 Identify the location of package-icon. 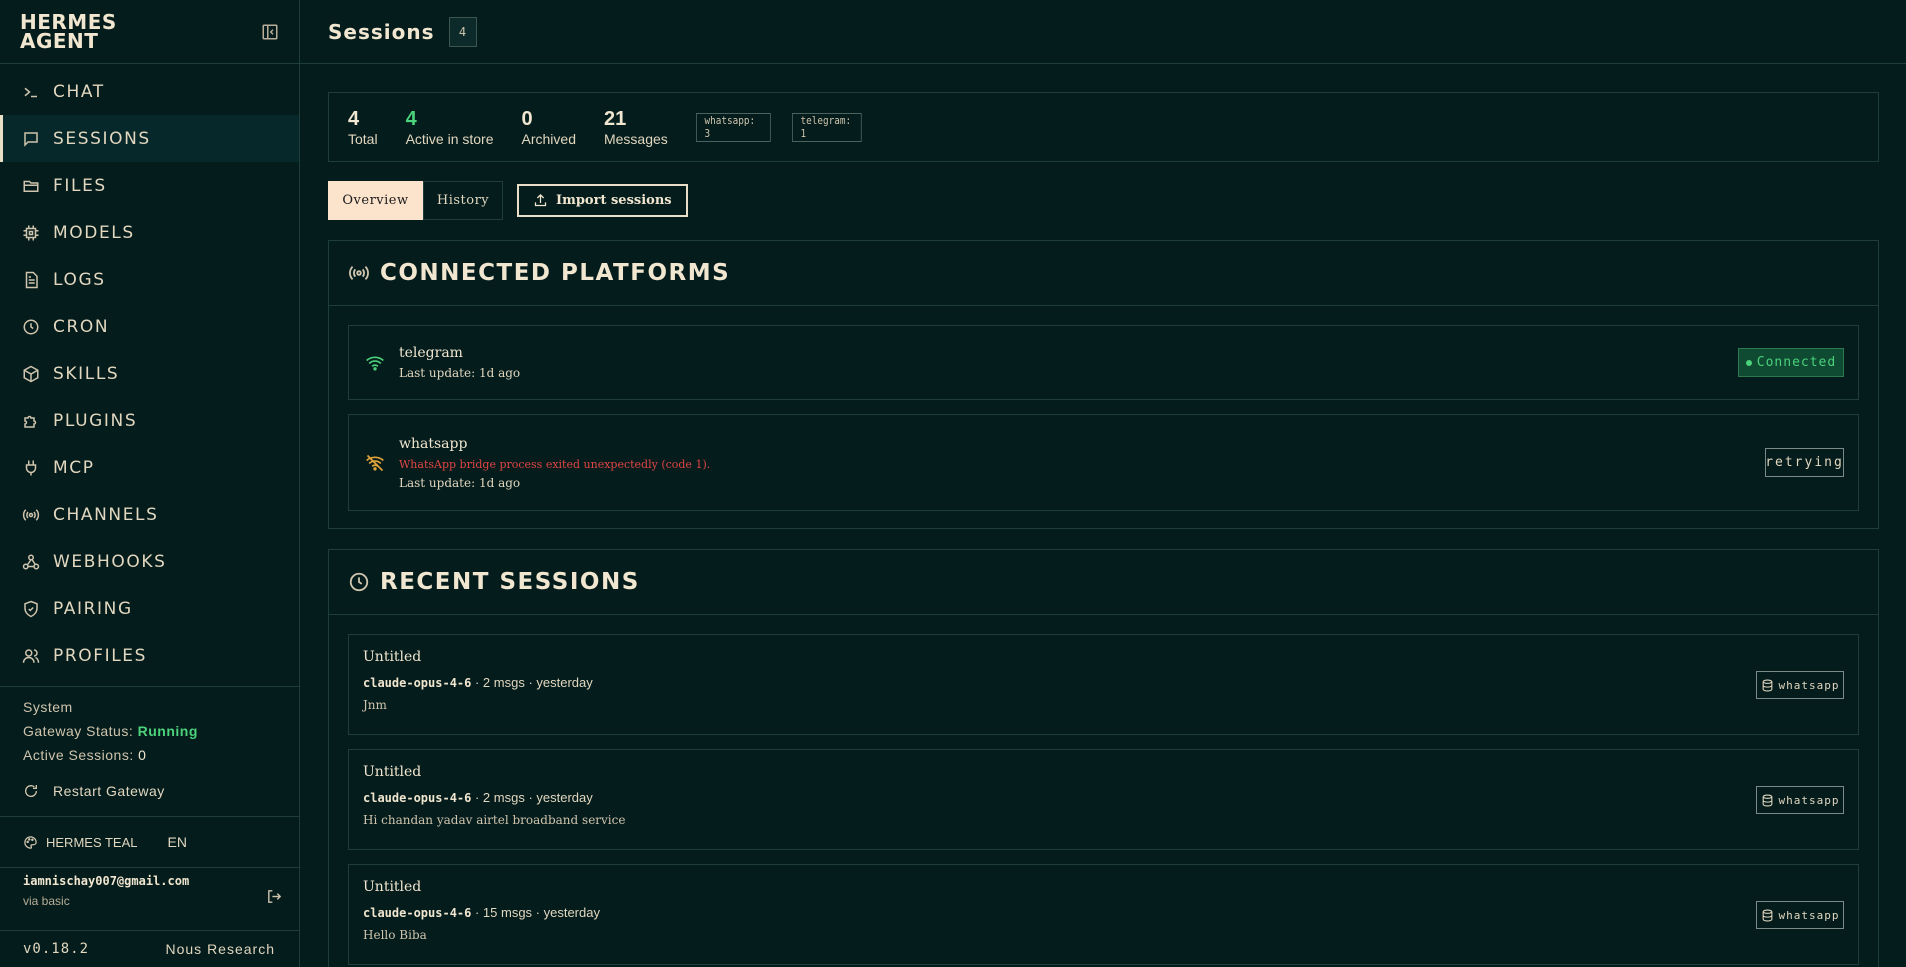
(31, 374).